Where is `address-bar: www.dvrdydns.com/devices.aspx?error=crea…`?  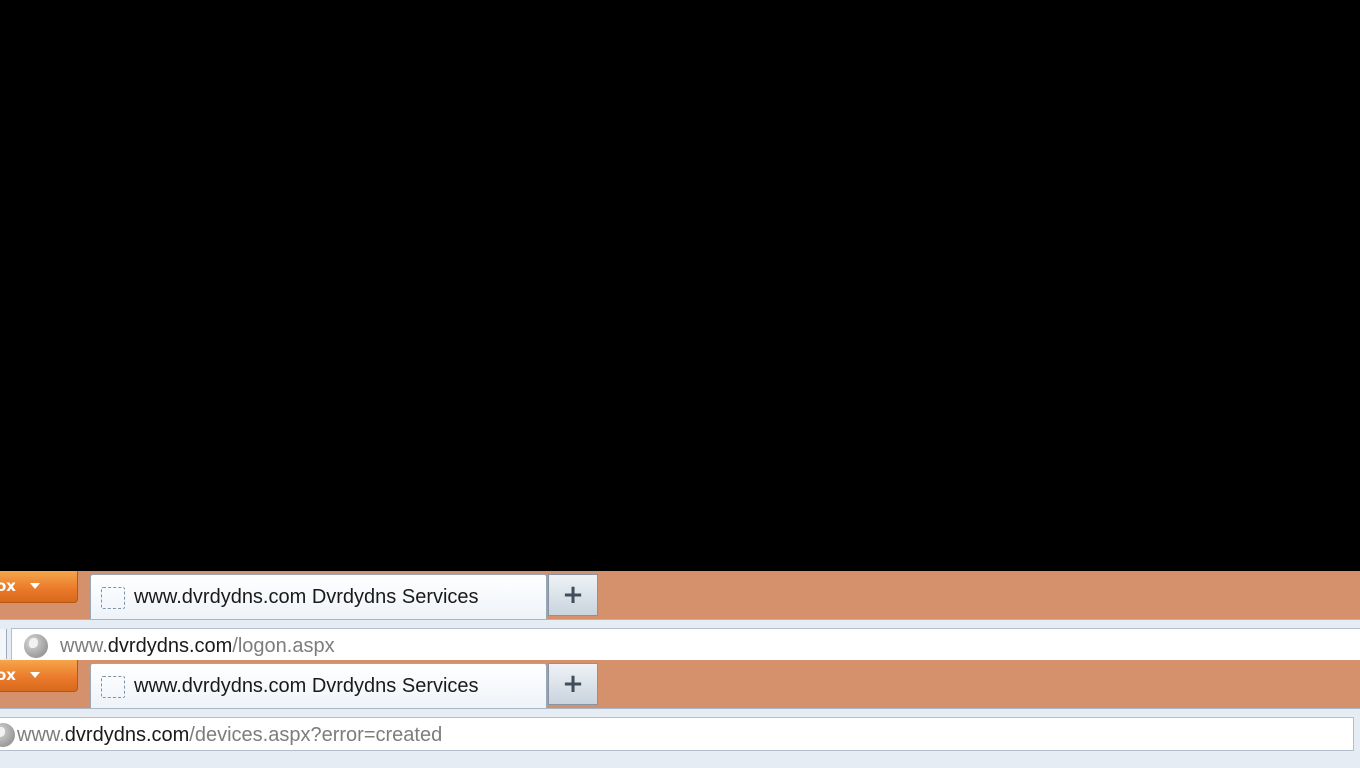
address-bar: www.dvrdydns.com/devices.aspx?error=crea… is located at coordinates (677, 734).